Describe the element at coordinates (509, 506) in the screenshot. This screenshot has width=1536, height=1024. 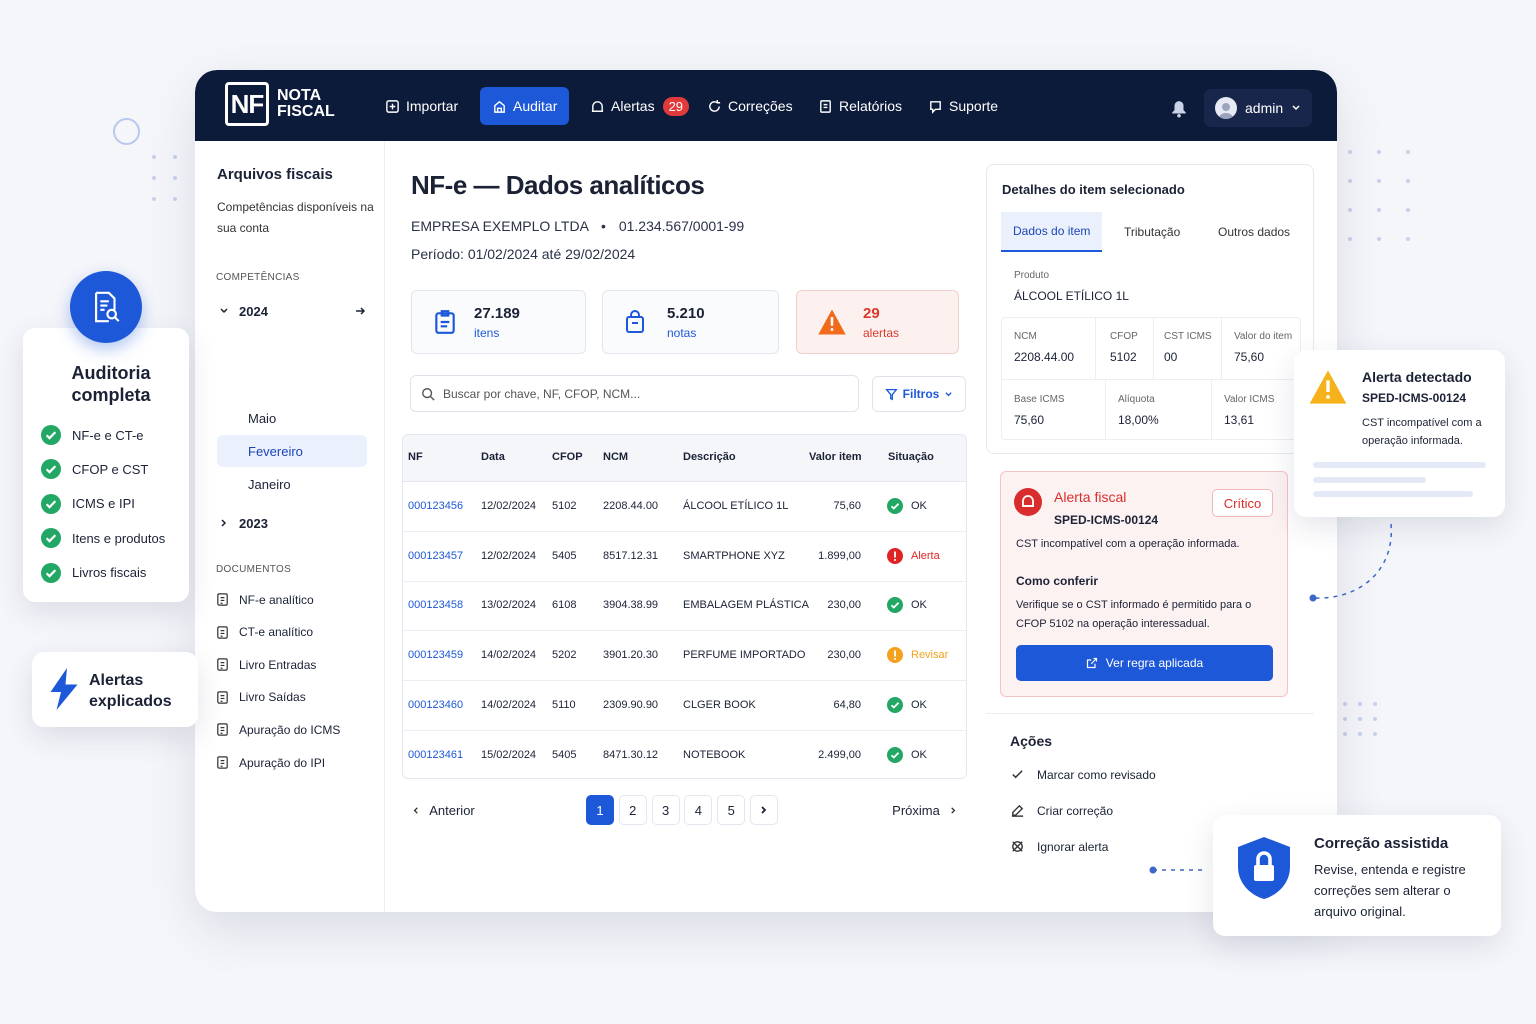
I see `table-cell: 12/02/2024` at that location.